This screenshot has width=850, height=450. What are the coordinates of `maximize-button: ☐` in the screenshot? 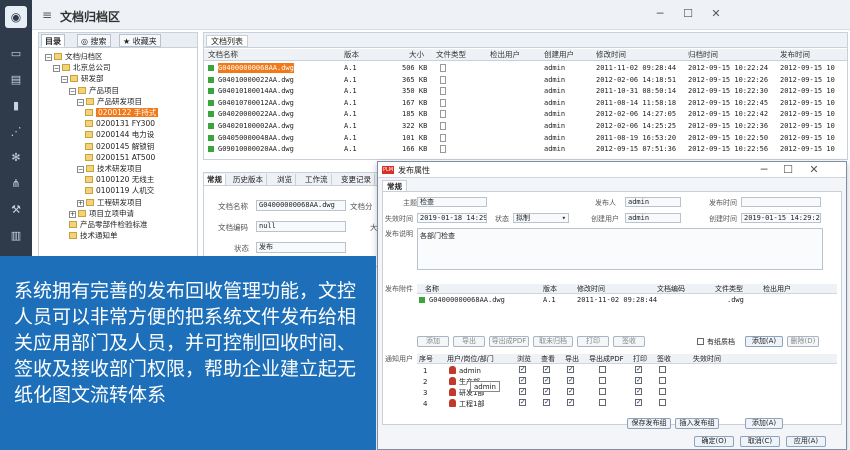 It's located at (688, 14).